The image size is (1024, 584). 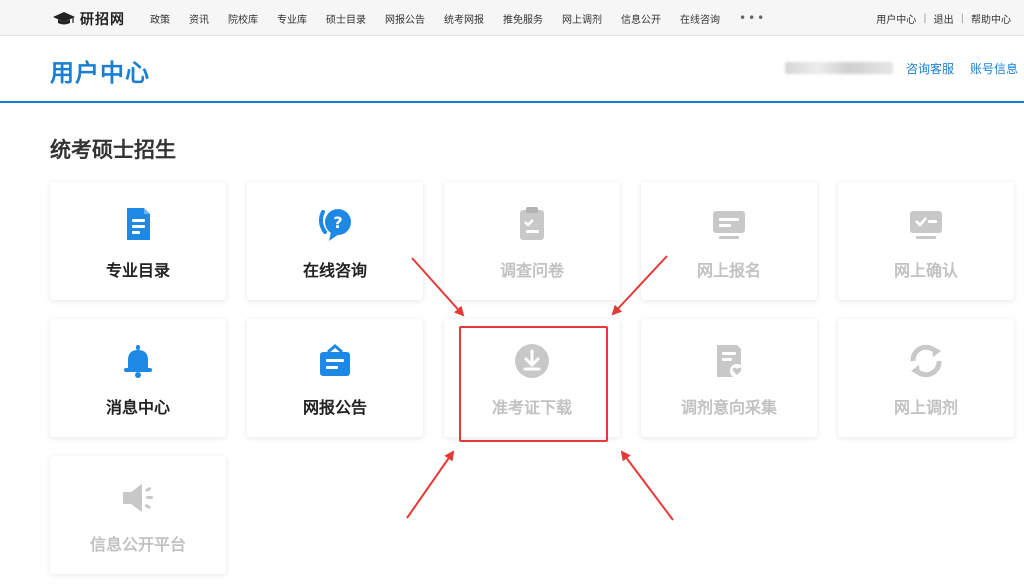 I want to click on help-center-link: 帮助中心, so click(x=991, y=18).